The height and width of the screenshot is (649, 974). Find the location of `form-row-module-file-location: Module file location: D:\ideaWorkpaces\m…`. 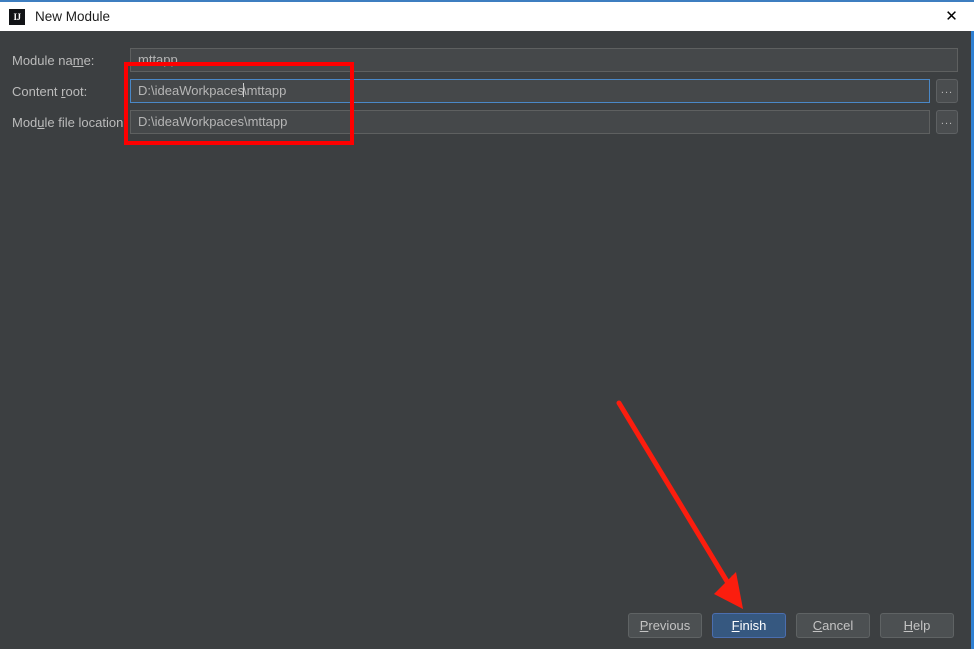

form-row-module-file-location: Module file location: D:\ideaWorkpaces\m… is located at coordinates (487, 123).